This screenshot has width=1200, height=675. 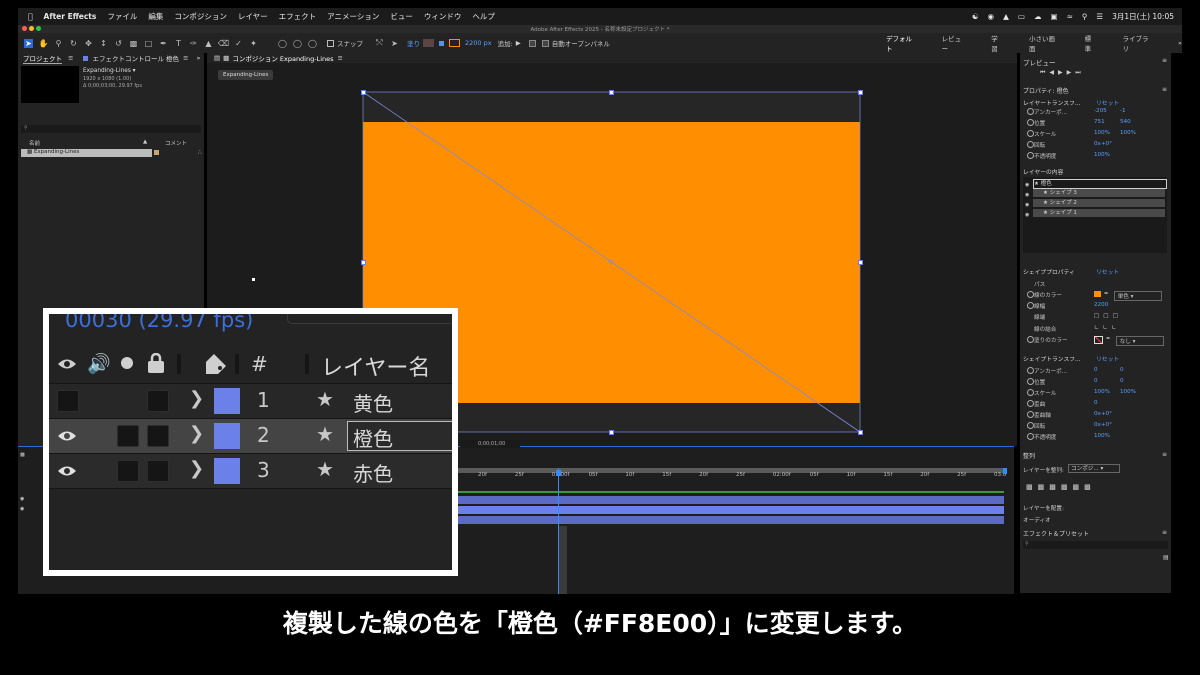 What do you see at coordinates (99, 363) in the screenshot?
I see `audio-icon: 🔊` at bounding box center [99, 363].